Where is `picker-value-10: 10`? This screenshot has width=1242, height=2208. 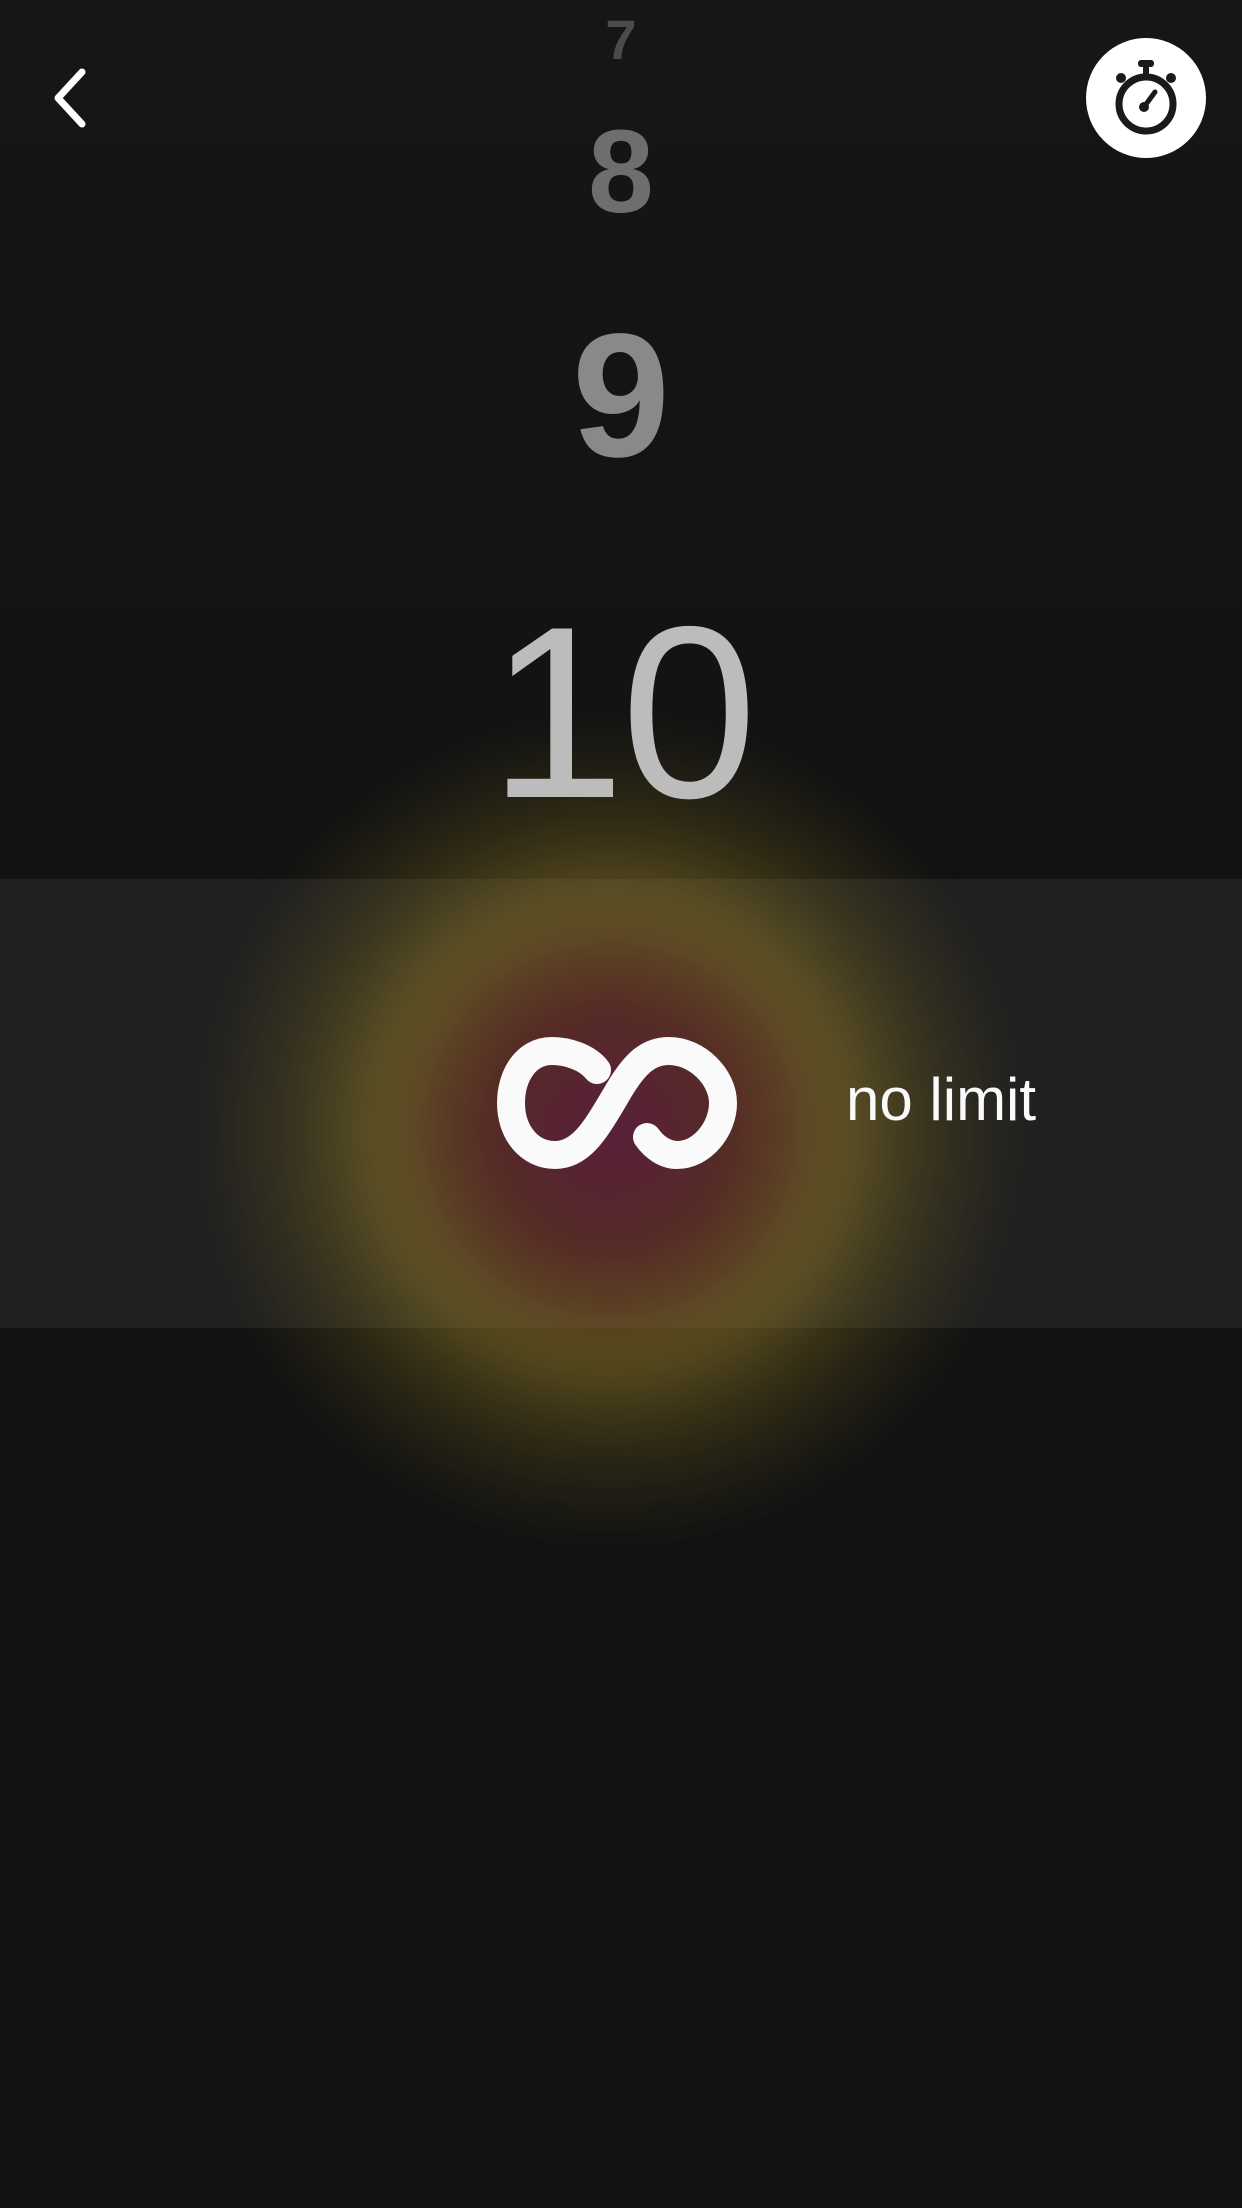
picker-value-10: 10 is located at coordinates (621, 712).